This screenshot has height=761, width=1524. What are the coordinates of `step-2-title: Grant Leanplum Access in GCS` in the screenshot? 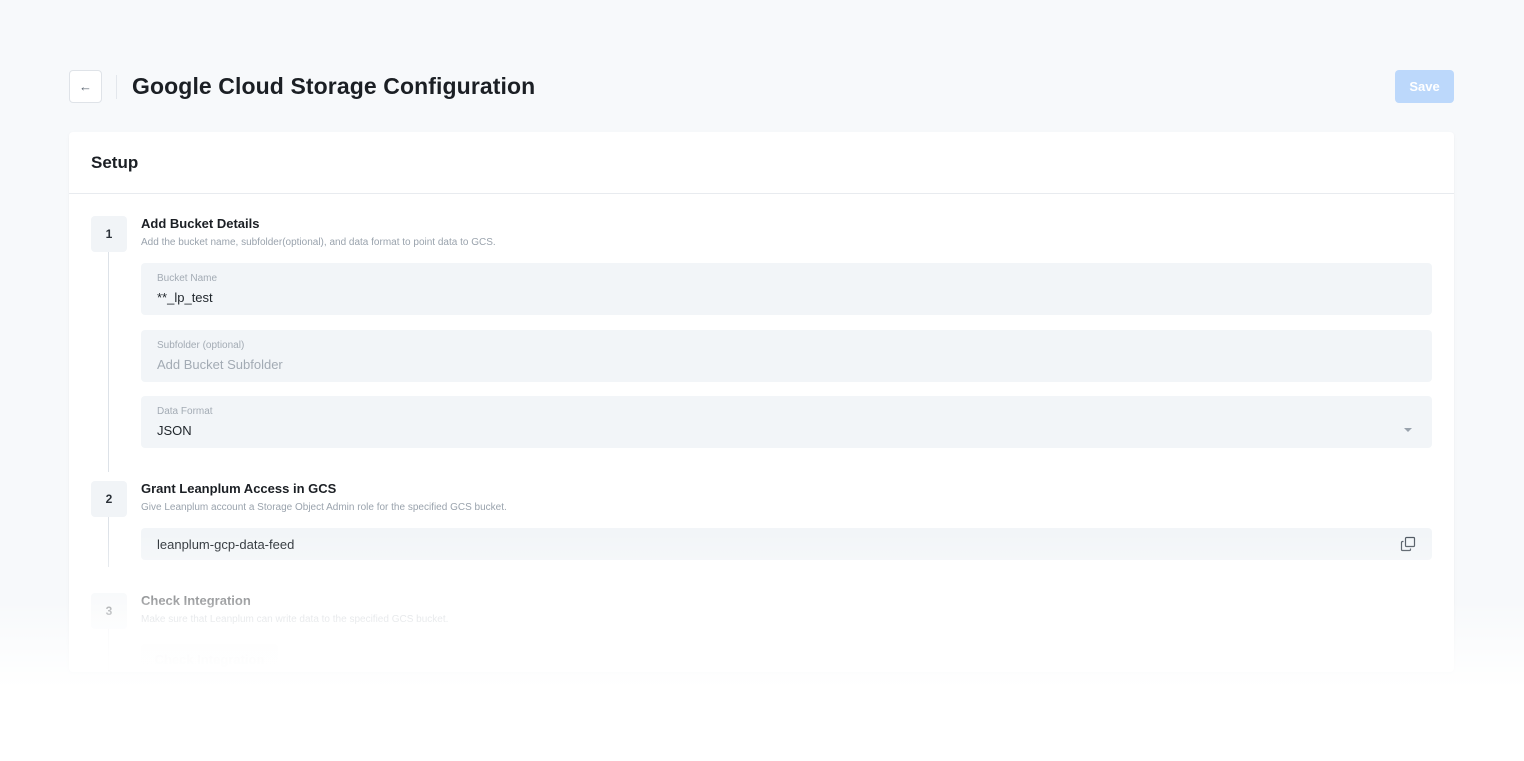 It's located at (239, 488).